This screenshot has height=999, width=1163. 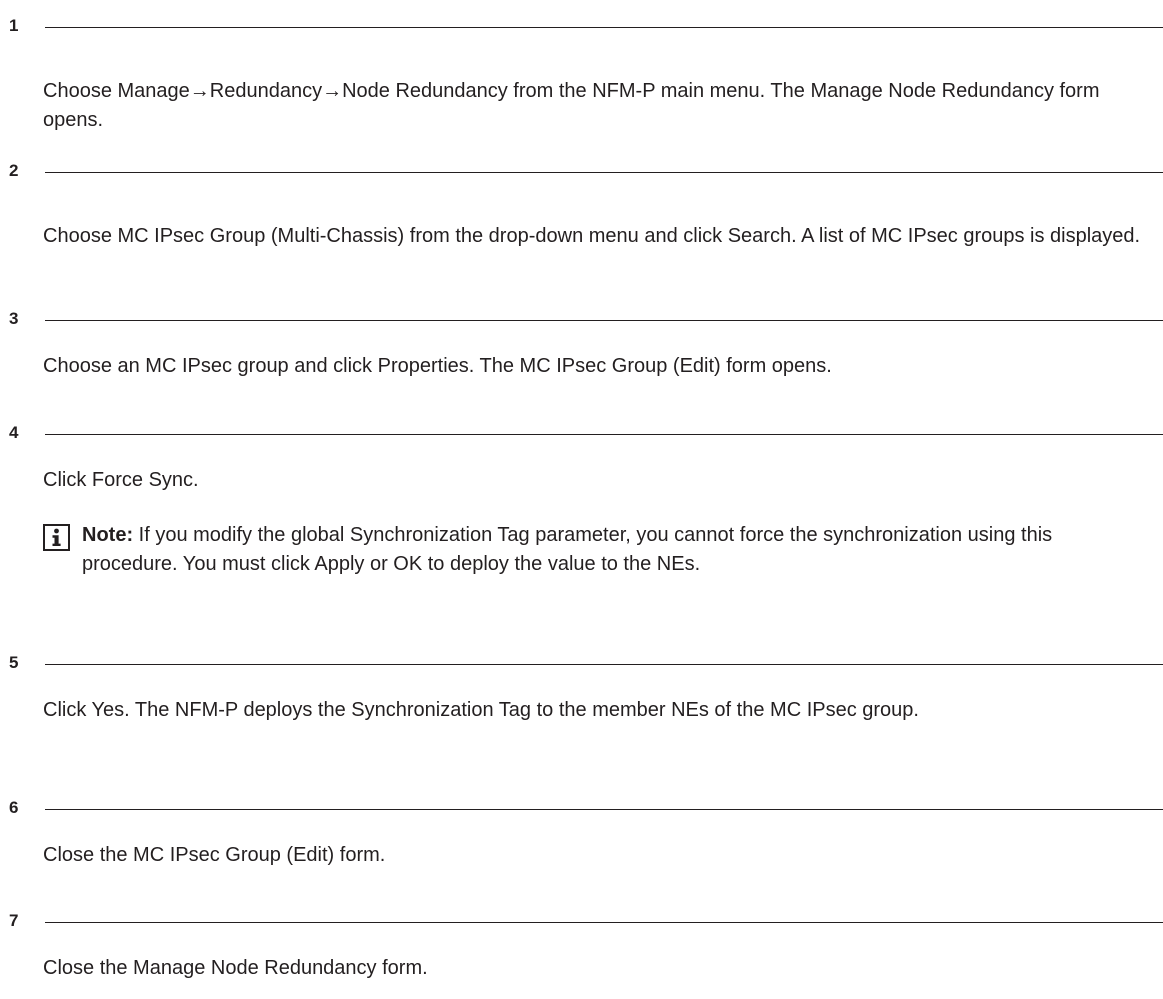 What do you see at coordinates (581, 808) in the screenshot?
I see `step-header: 6` at bounding box center [581, 808].